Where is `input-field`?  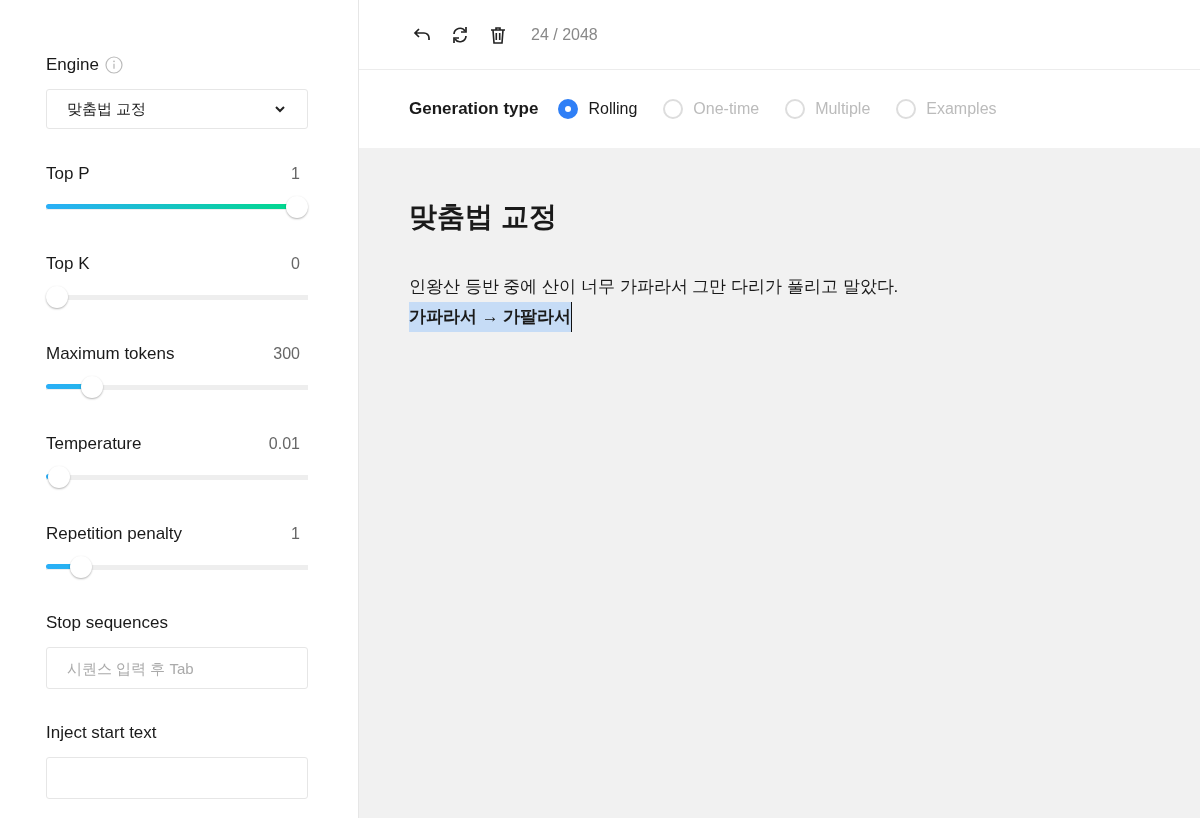
input-field is located at coordinates (177, 778).